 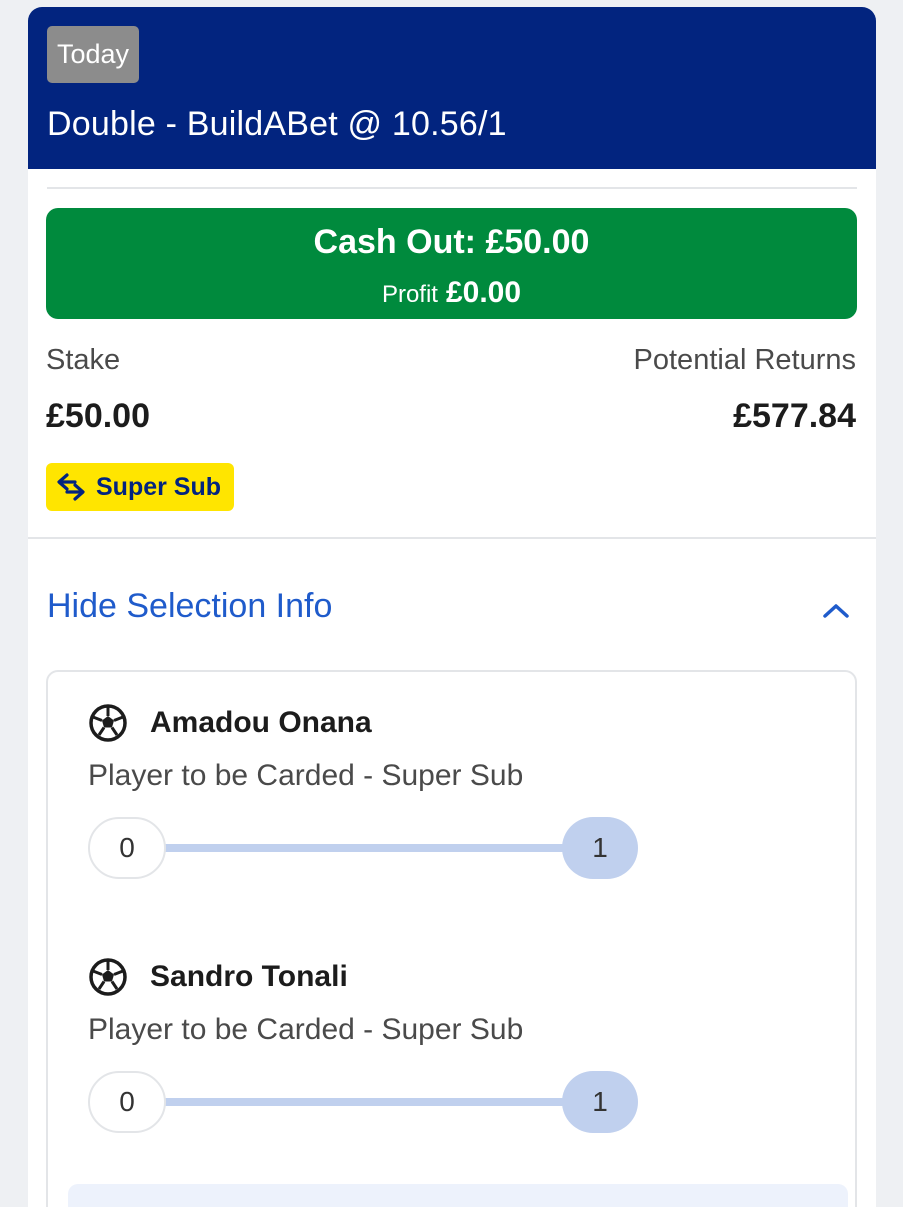 What do you see at coordinates (277, 124) in the screenshot?
I see `bet-title: Double - BuildABet @ 10.56/1` at bounding box center [277, 124].